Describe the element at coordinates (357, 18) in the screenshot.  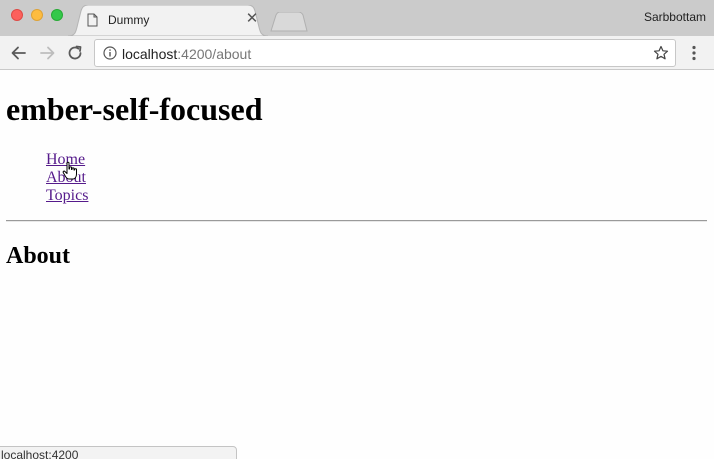
I see `window-titlebar: Dummy ✕ Sarbbottam` at that location.